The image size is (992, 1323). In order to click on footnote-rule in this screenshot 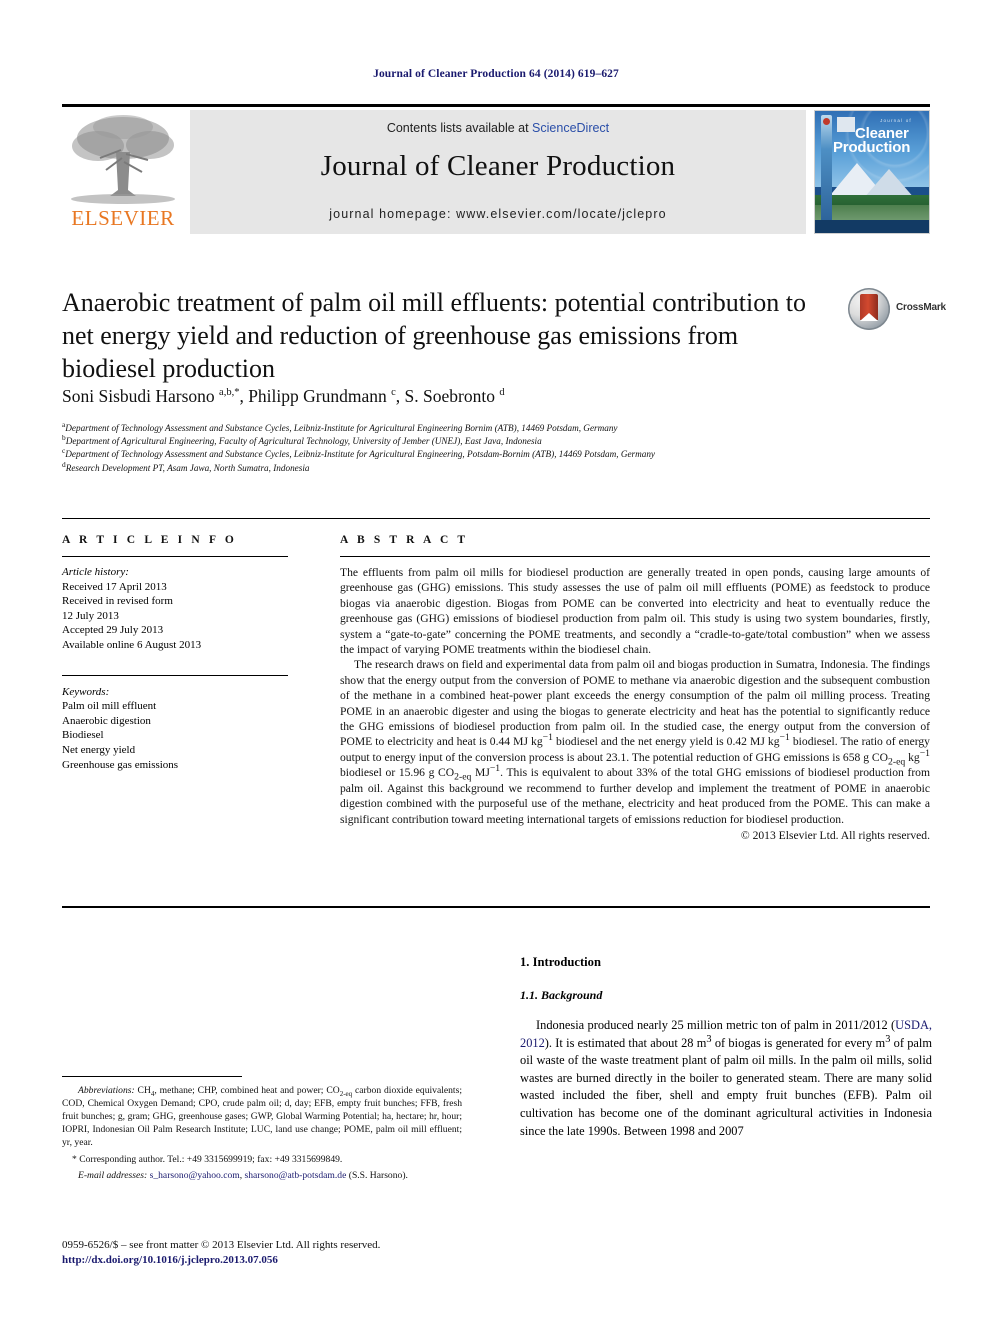, I will do `click(152, 1076)`.